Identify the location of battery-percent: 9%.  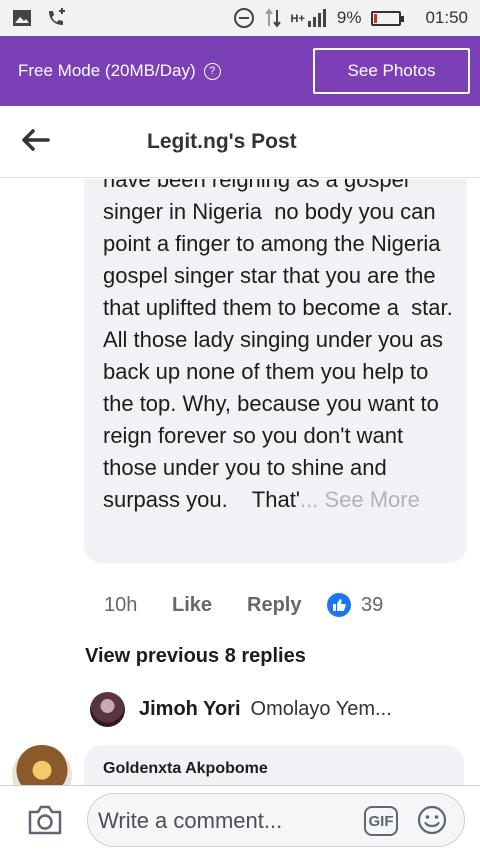
(349, 17).